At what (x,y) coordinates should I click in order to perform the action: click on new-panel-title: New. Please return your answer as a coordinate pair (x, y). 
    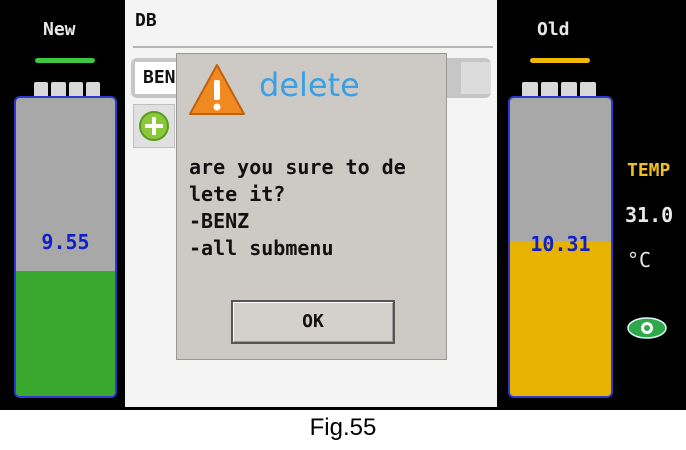
    Looking at the image, I should click on (59, 29).